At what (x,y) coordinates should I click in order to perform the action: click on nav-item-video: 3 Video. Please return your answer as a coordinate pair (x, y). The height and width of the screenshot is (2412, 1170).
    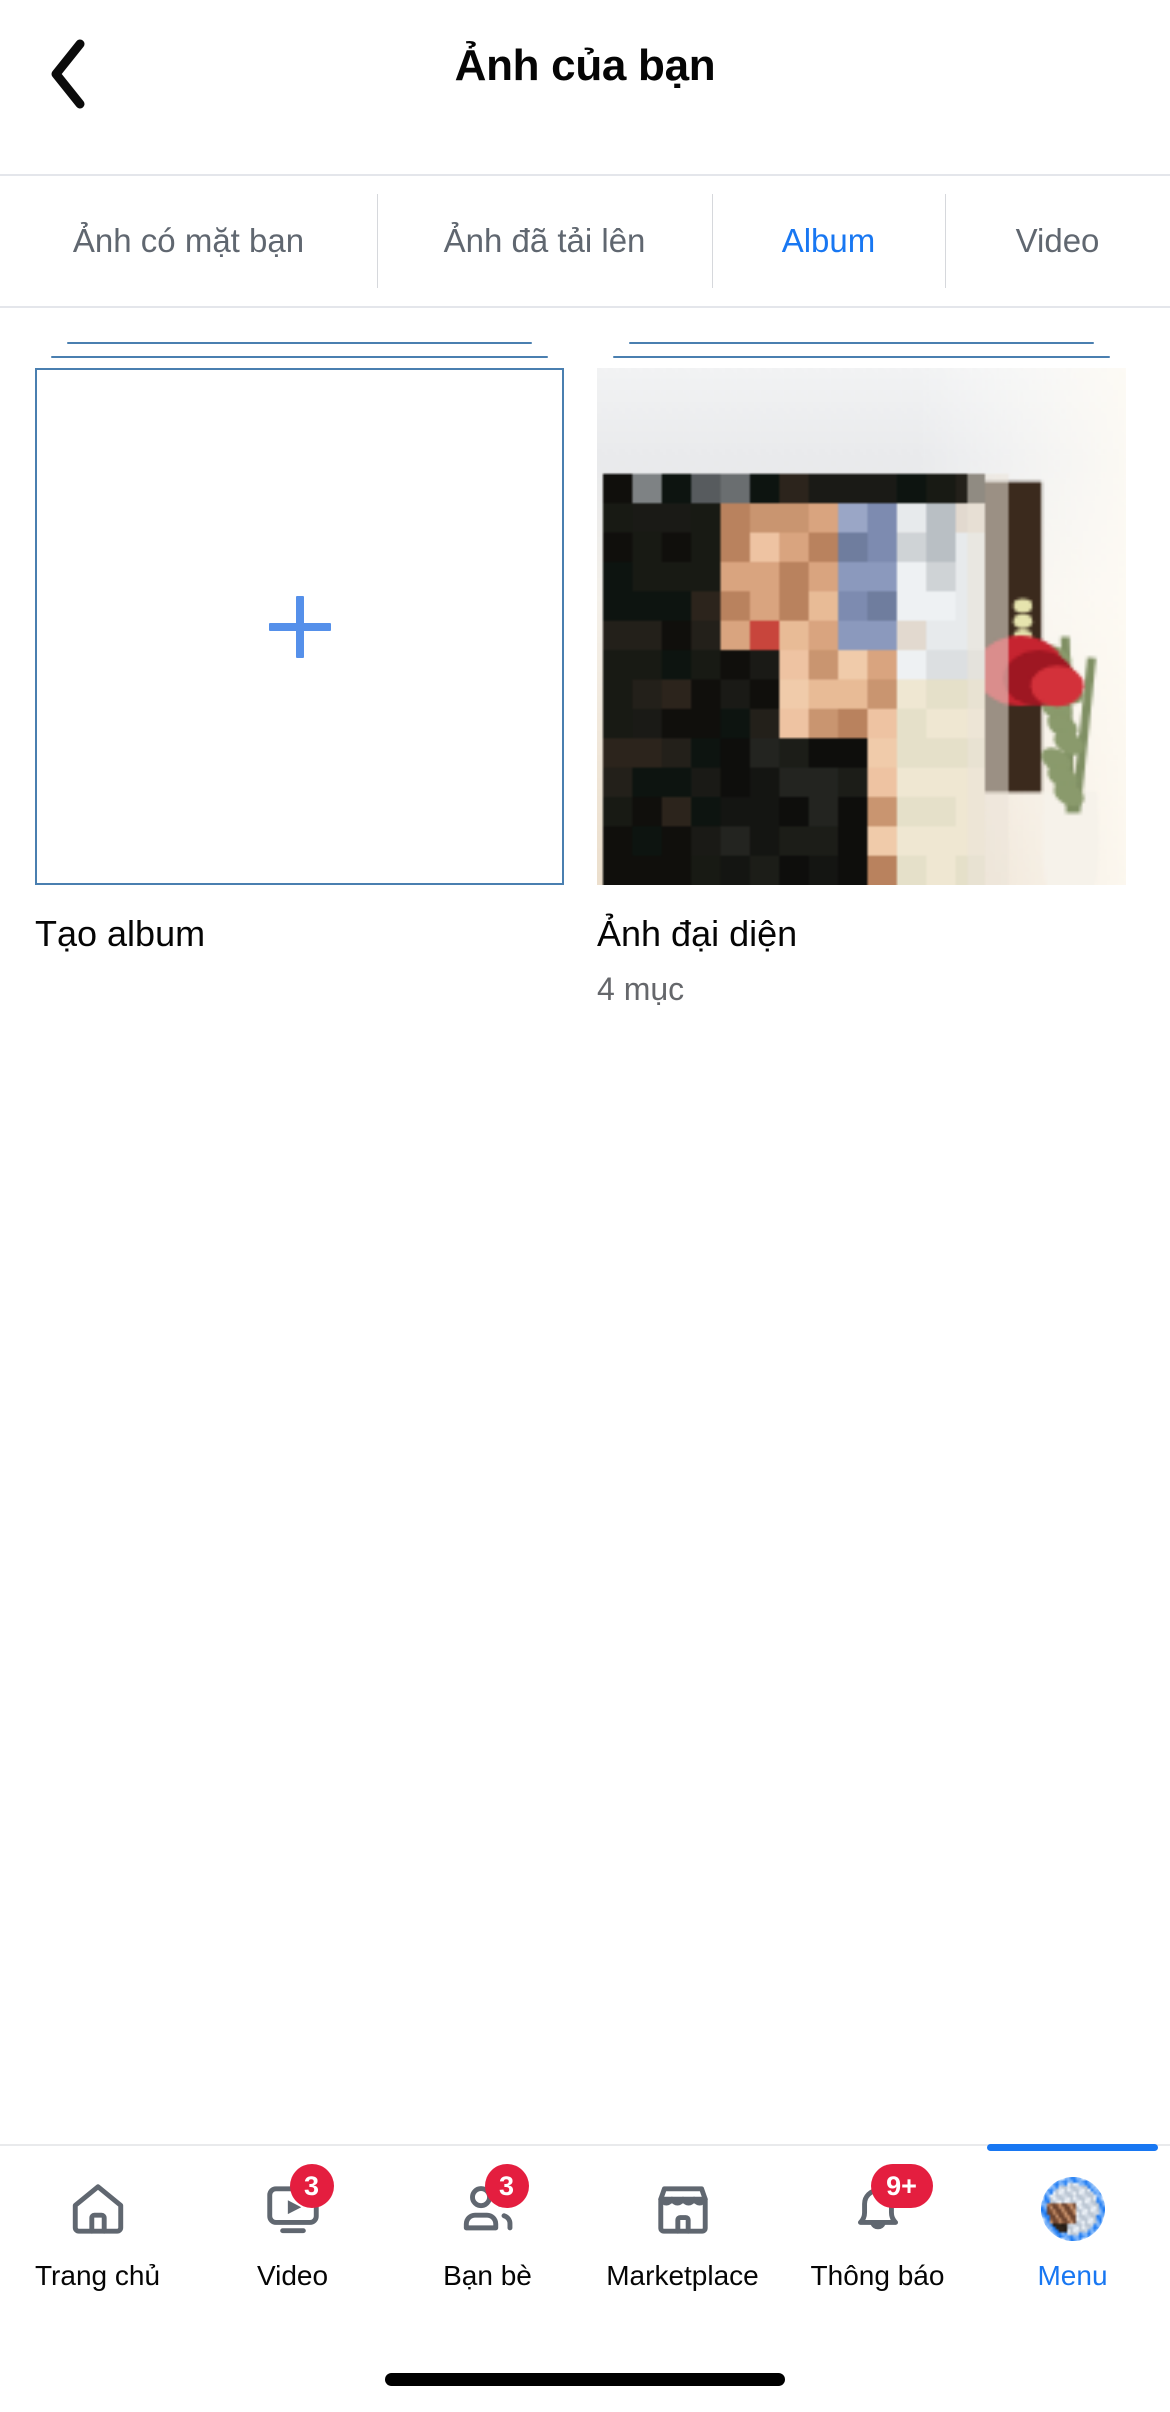
    Looking at the image, I should click on (292, 2246).